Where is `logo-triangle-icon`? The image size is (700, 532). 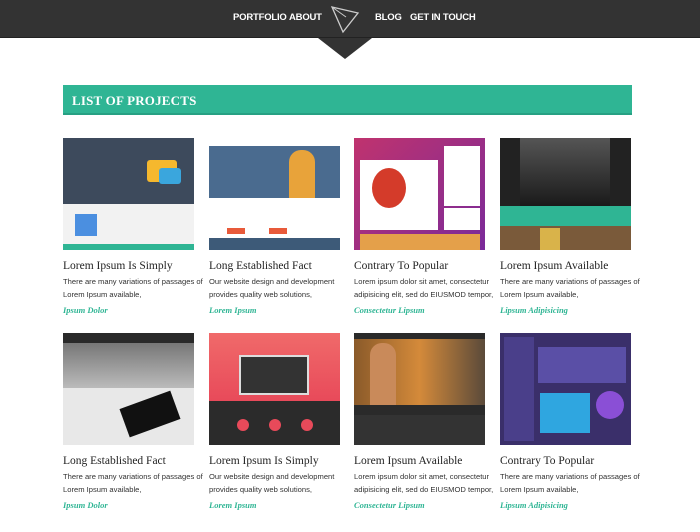
logo-triangle-icon is located at coordinates (345, 19).